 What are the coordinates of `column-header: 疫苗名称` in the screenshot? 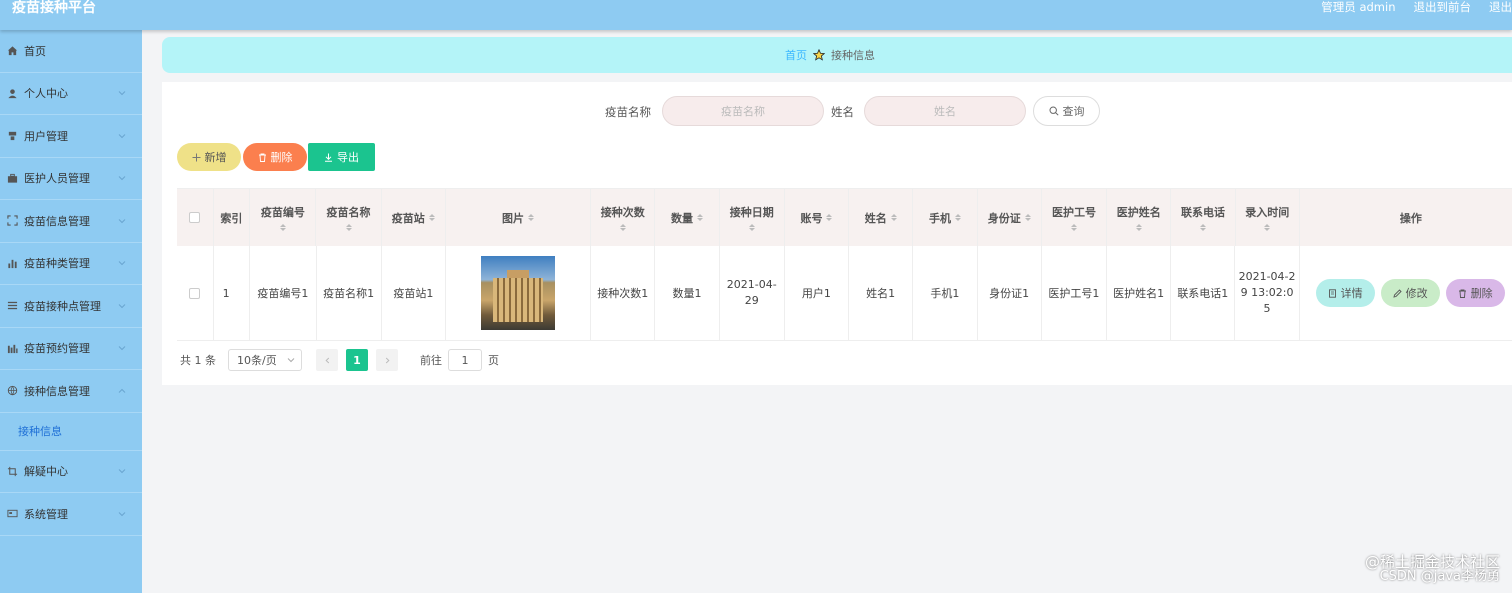 It's located at (349, 217).